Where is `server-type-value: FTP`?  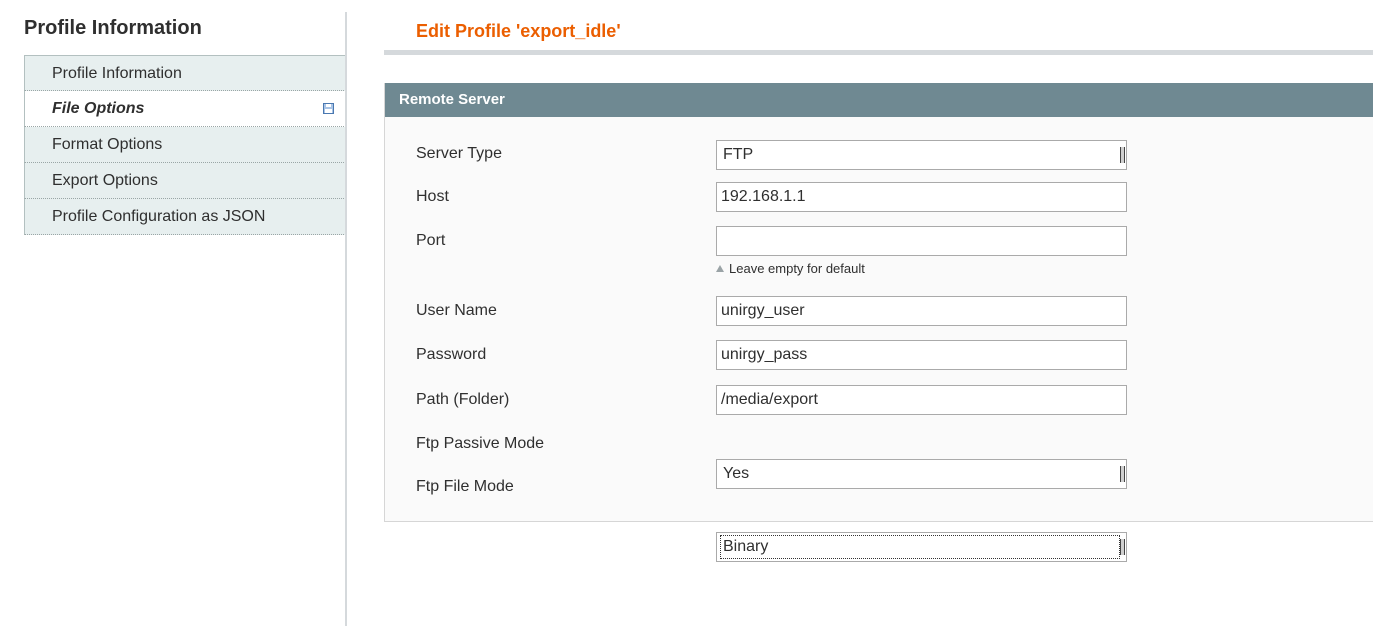 server-type-value: FTP is located at coordinates (738, 154).